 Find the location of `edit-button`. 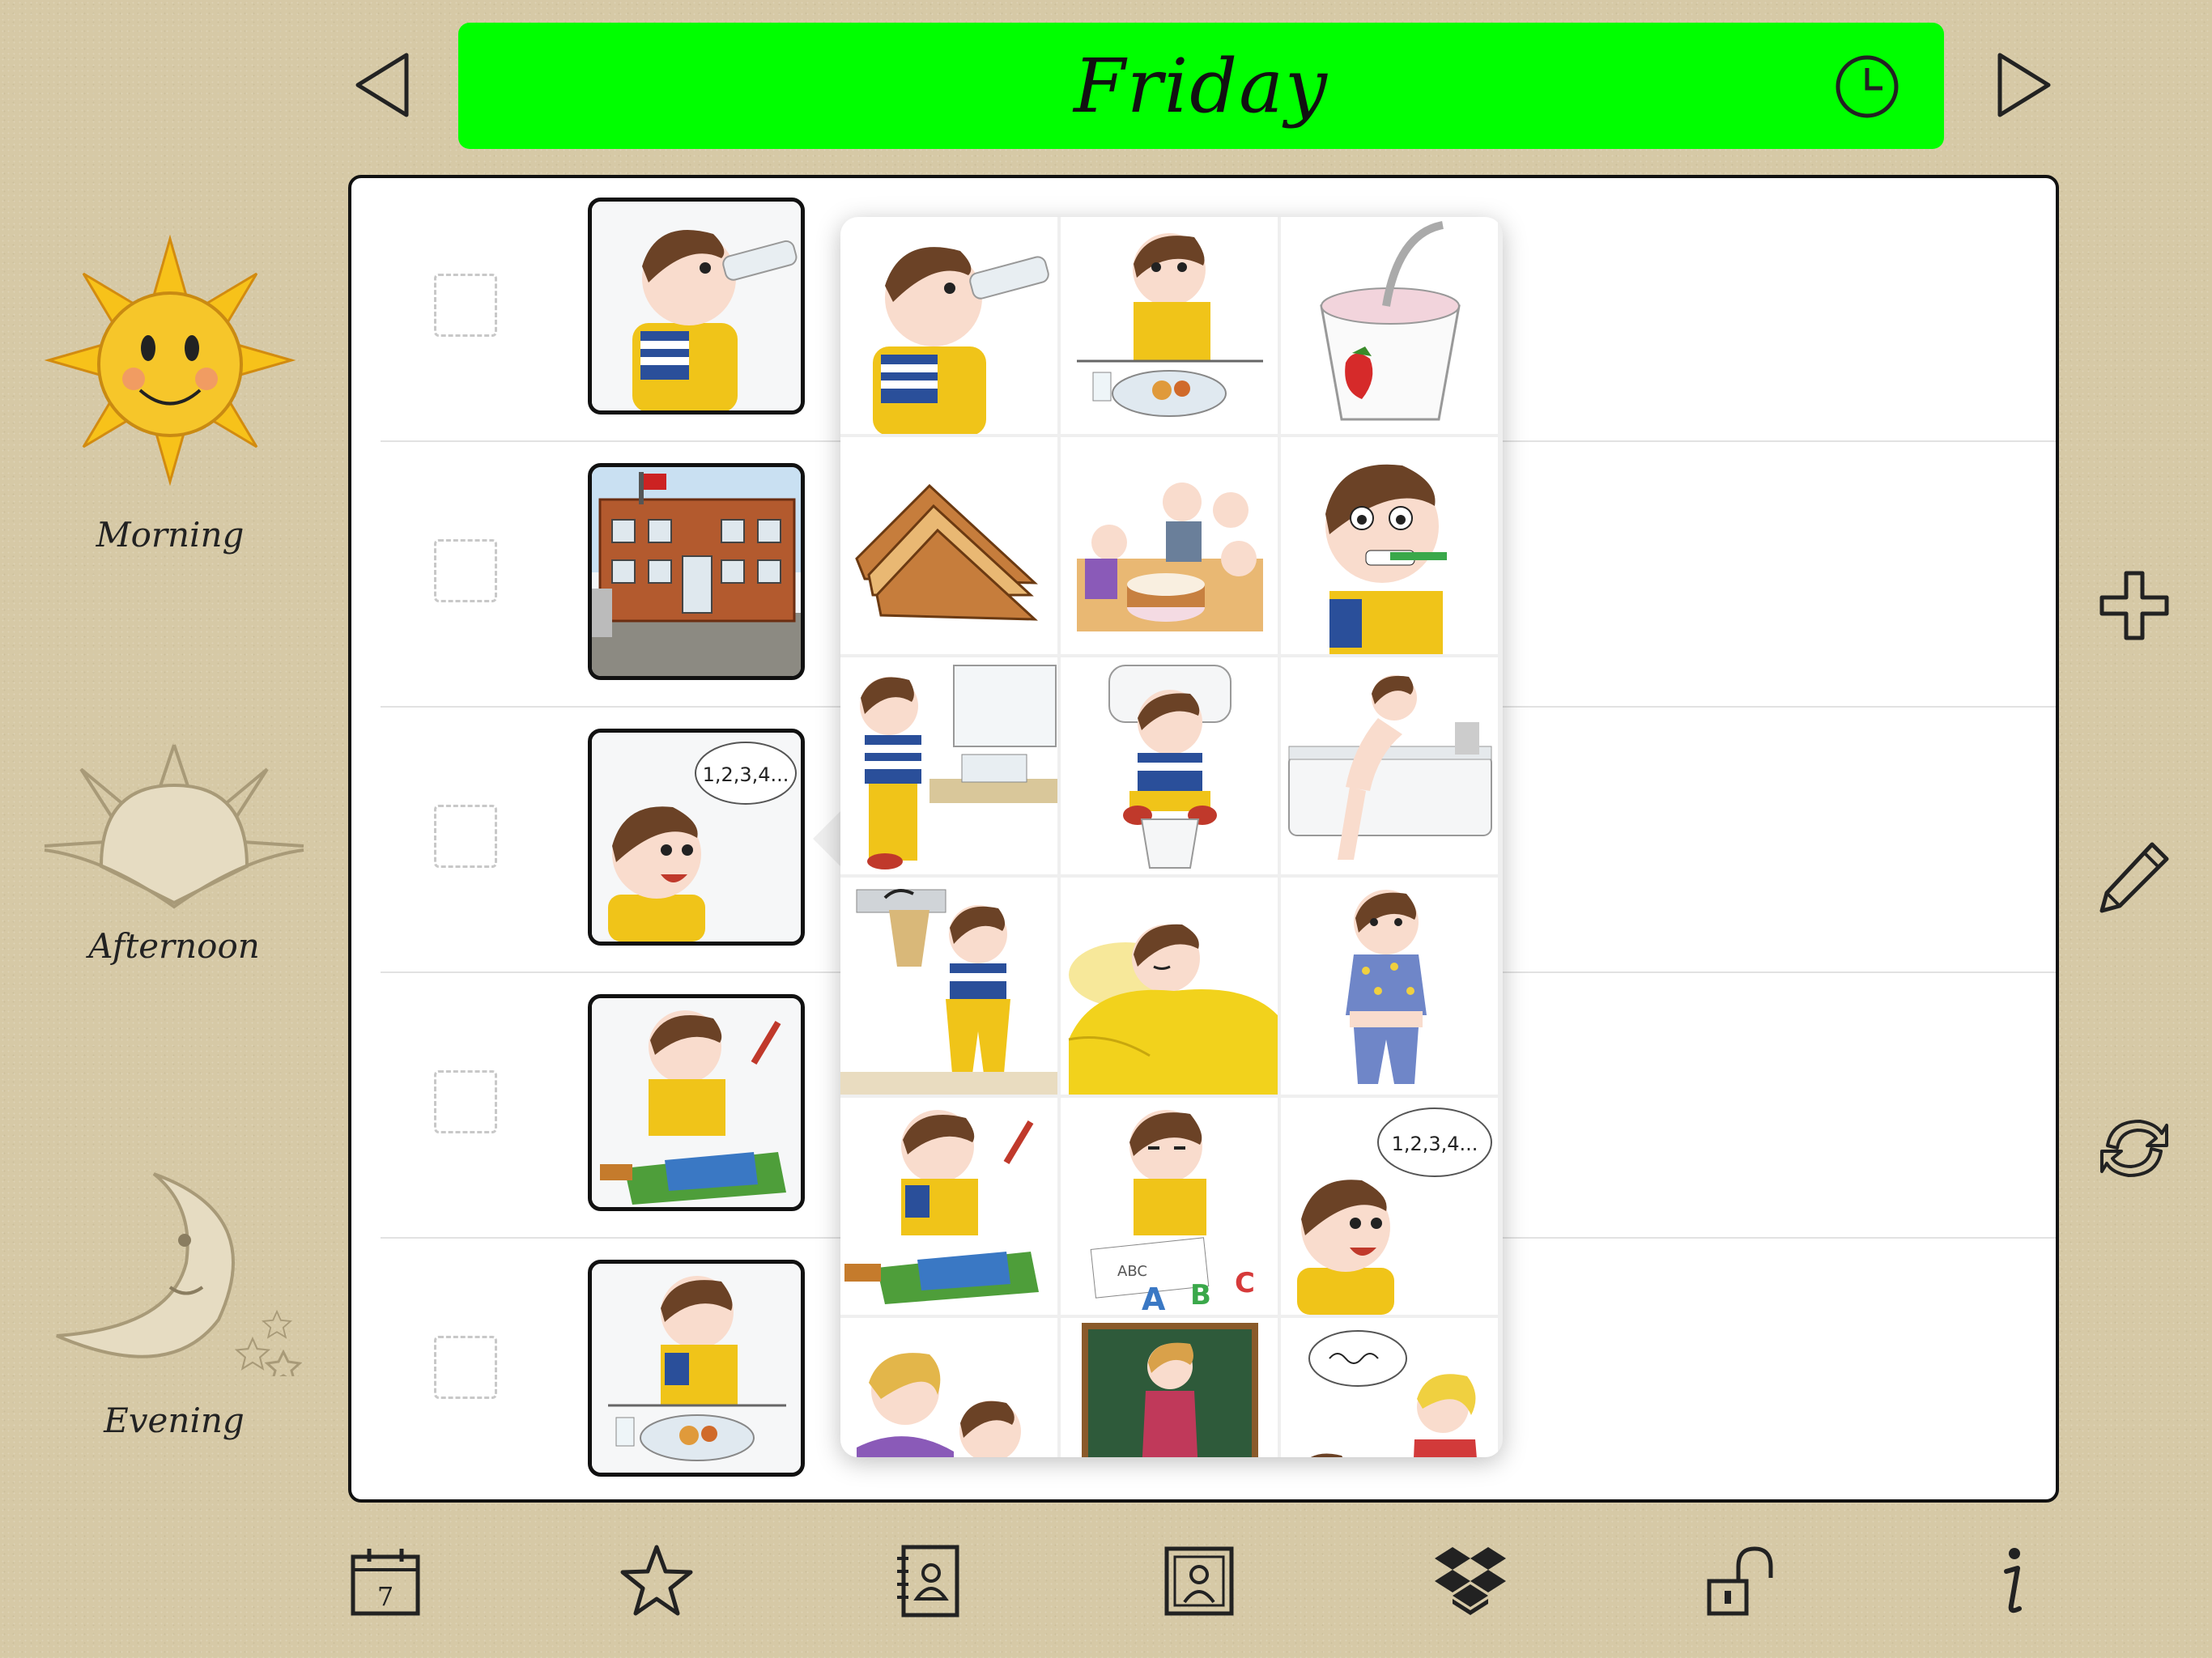

edit-button is located at coordinates (2134, 877).